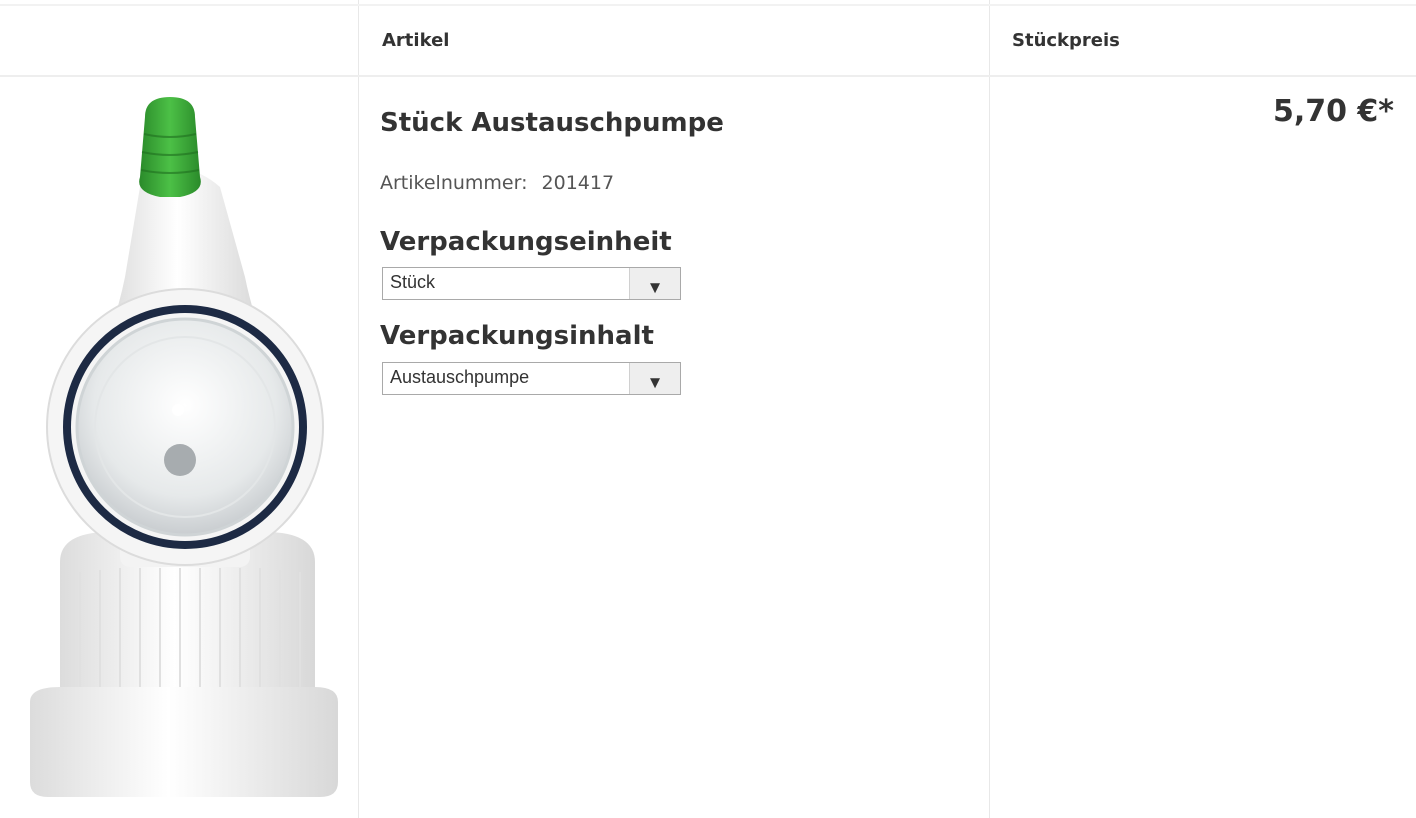 The image size is (1416, 818). Describe the element at coordinates (460, 377) in the screenshot. I see `packaging-content-selected-value: Austauschpumpe` at that location.